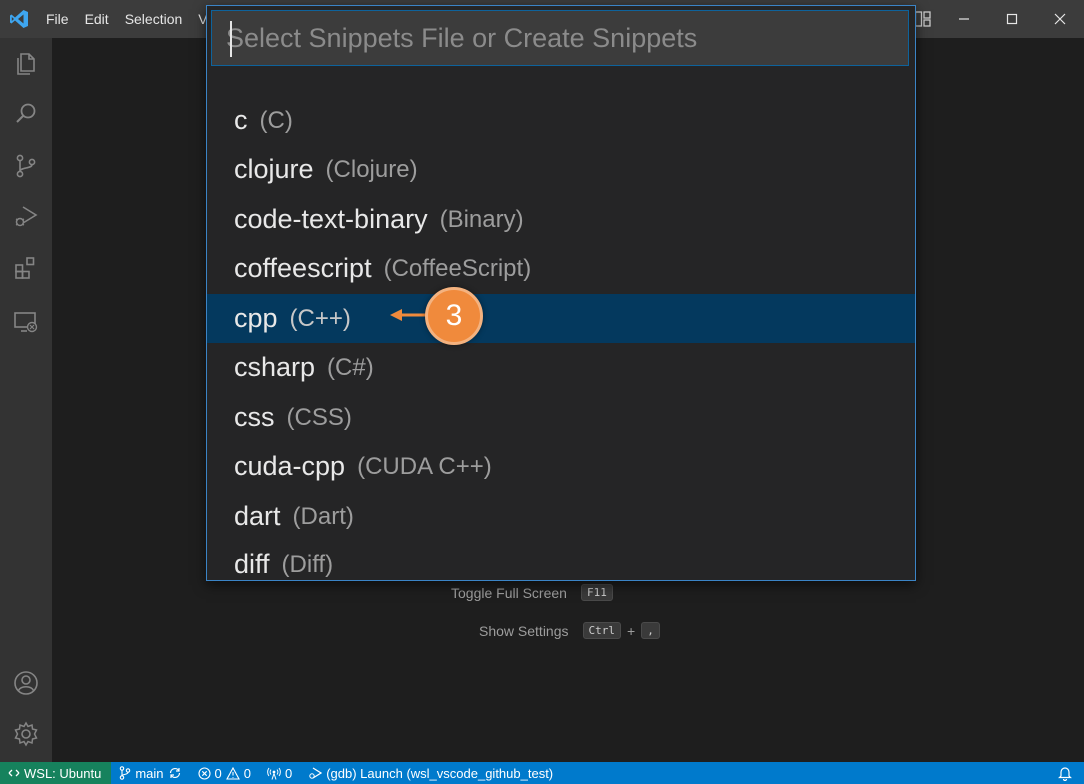  Describe the element at coordinates (252, 564) in the screenshot. I see `item-name: diff` at that location.